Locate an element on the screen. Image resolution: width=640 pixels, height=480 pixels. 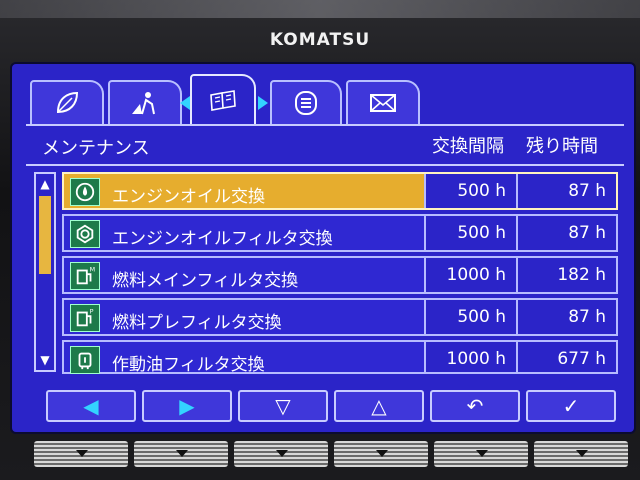
left-arrow-icon: ◀ is located at coordinates (91, 406).